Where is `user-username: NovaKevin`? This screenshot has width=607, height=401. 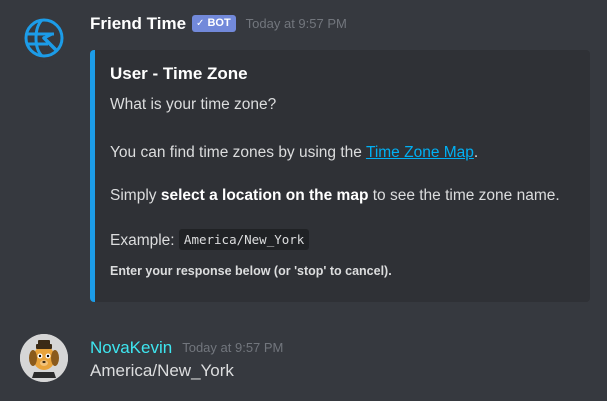 user-username: NovaKevin is located at coordinates (131, 348).